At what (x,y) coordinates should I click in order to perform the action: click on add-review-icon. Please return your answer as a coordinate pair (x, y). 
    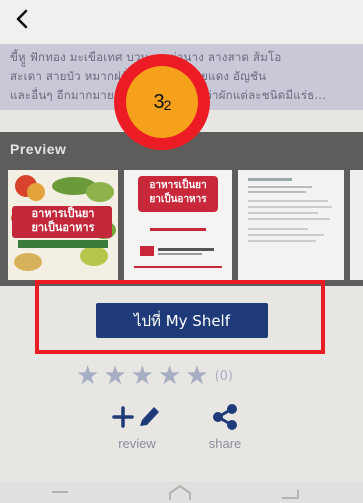
    Looking at the image, I should click on (135, 417).